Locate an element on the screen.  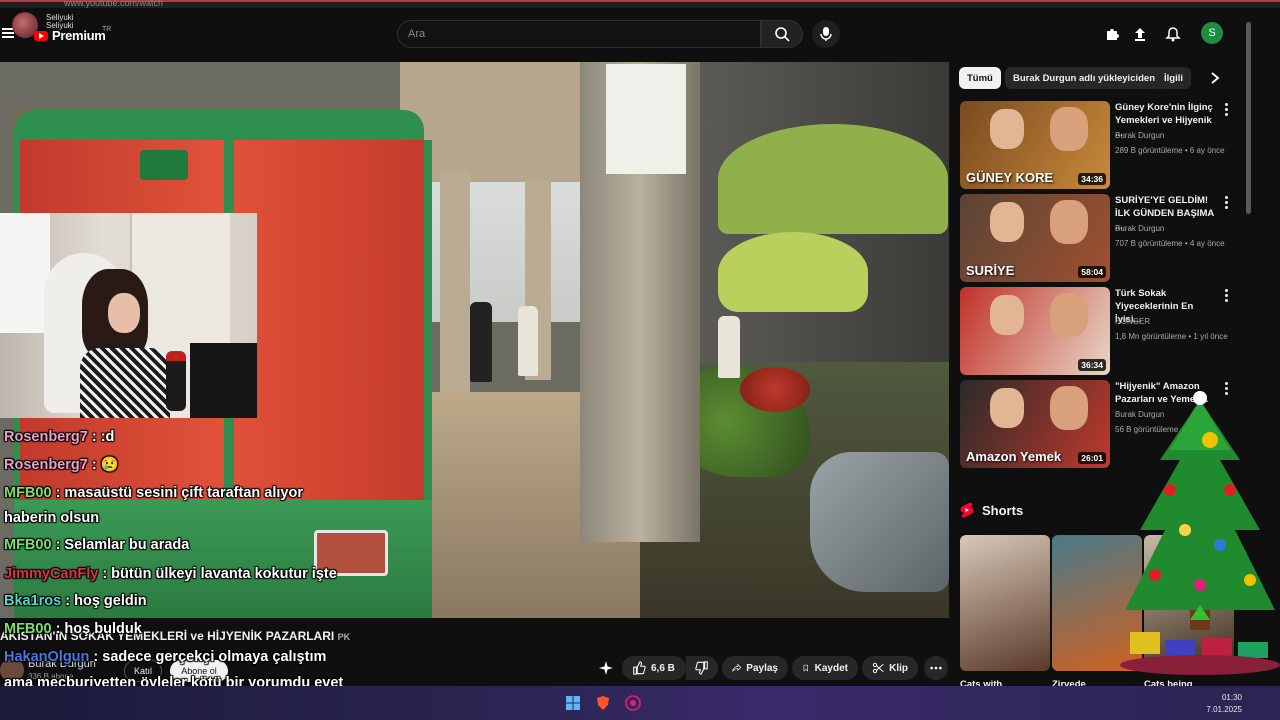
chevron-right-icon is located at coordinates (1215, 78).